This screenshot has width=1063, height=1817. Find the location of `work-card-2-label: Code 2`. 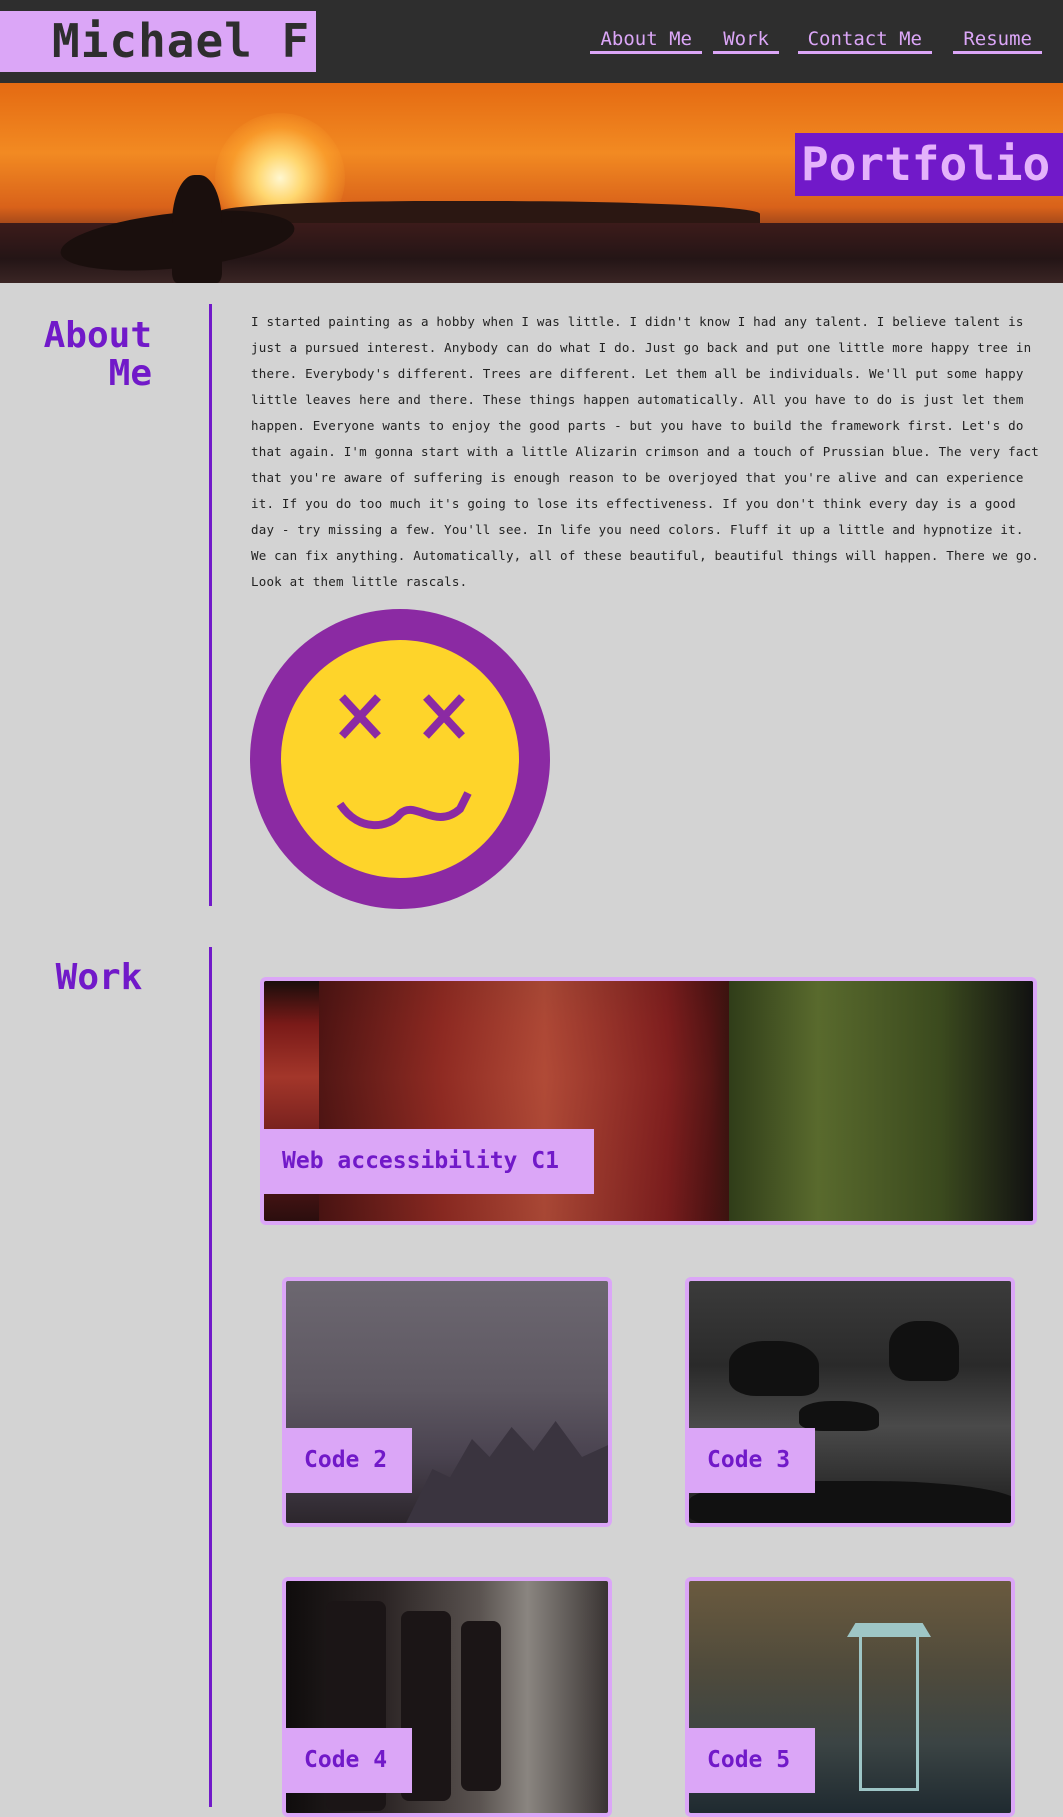

work-card-2-label: Code 2 is located at coordinates (349, 1460).